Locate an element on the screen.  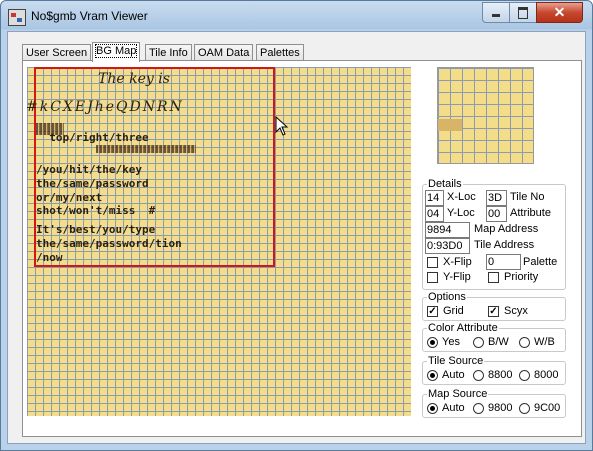
priority-label: Priority is located at coordinates (521, 277).